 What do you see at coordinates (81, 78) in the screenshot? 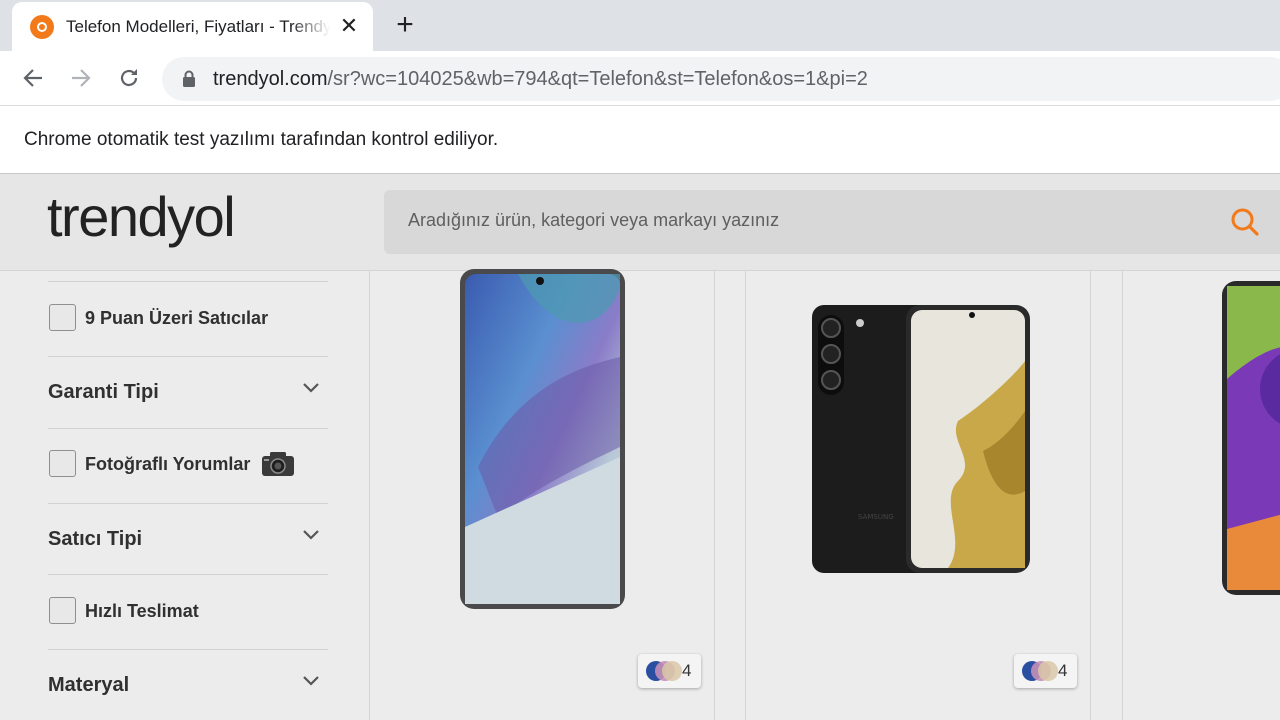
I see `forward-arrow-icon` at bounding box center [81, 78].